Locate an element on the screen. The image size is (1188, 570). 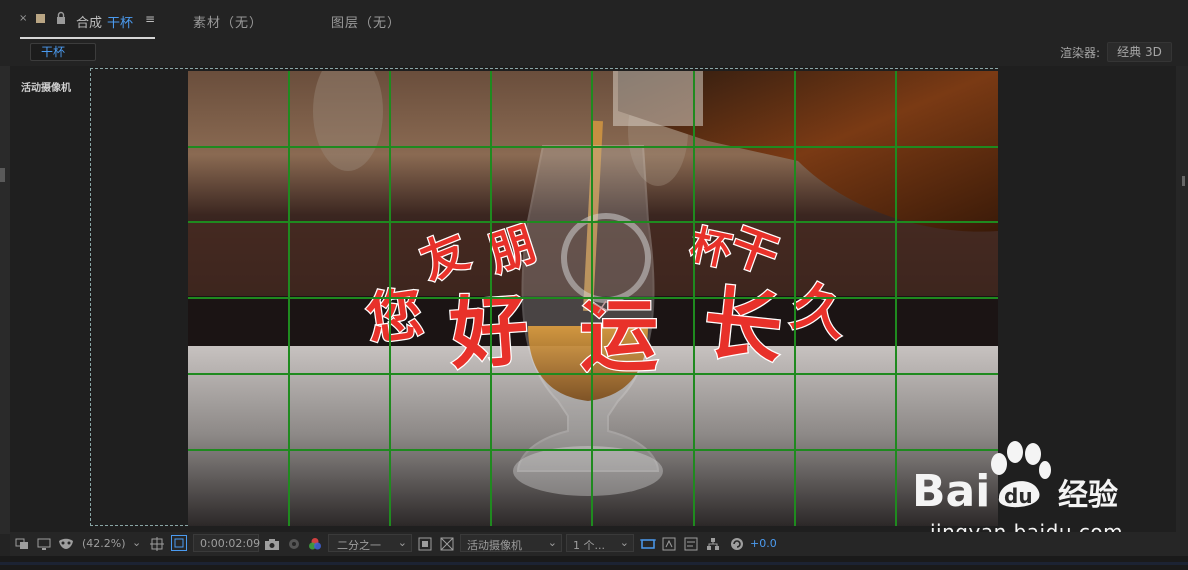
timeline-icon is located at coordinates (691, 544).